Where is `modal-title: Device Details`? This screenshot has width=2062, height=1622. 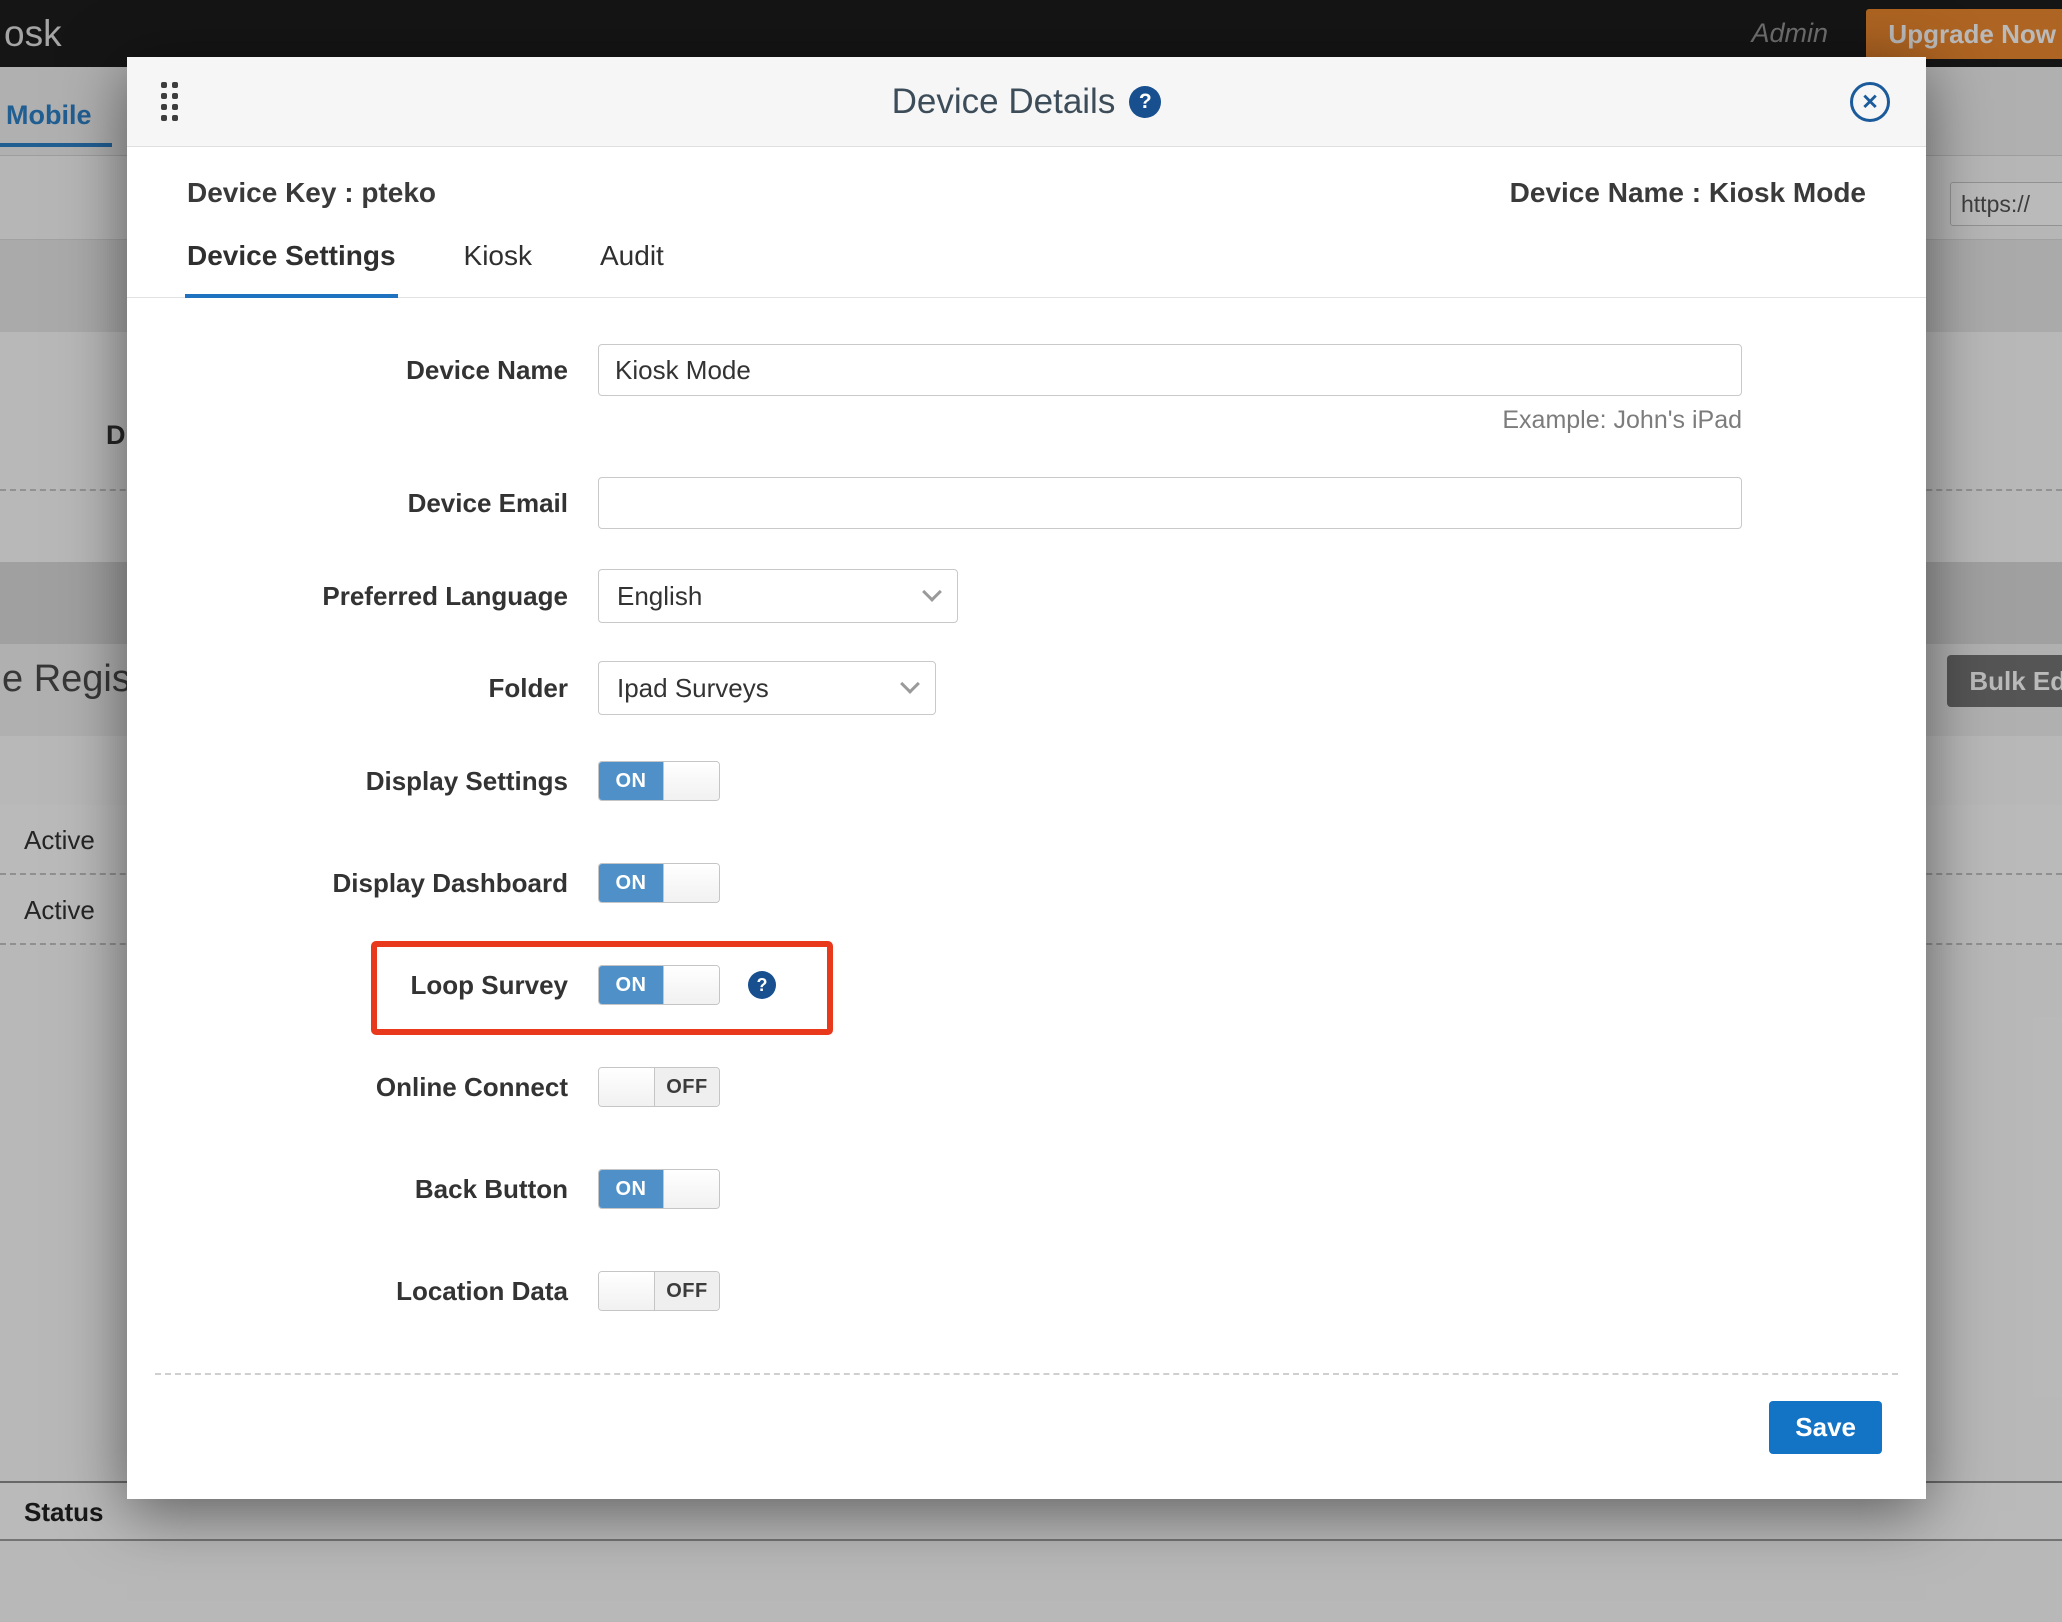
modal-title: Device Details is located at coordinates (1003, 101).